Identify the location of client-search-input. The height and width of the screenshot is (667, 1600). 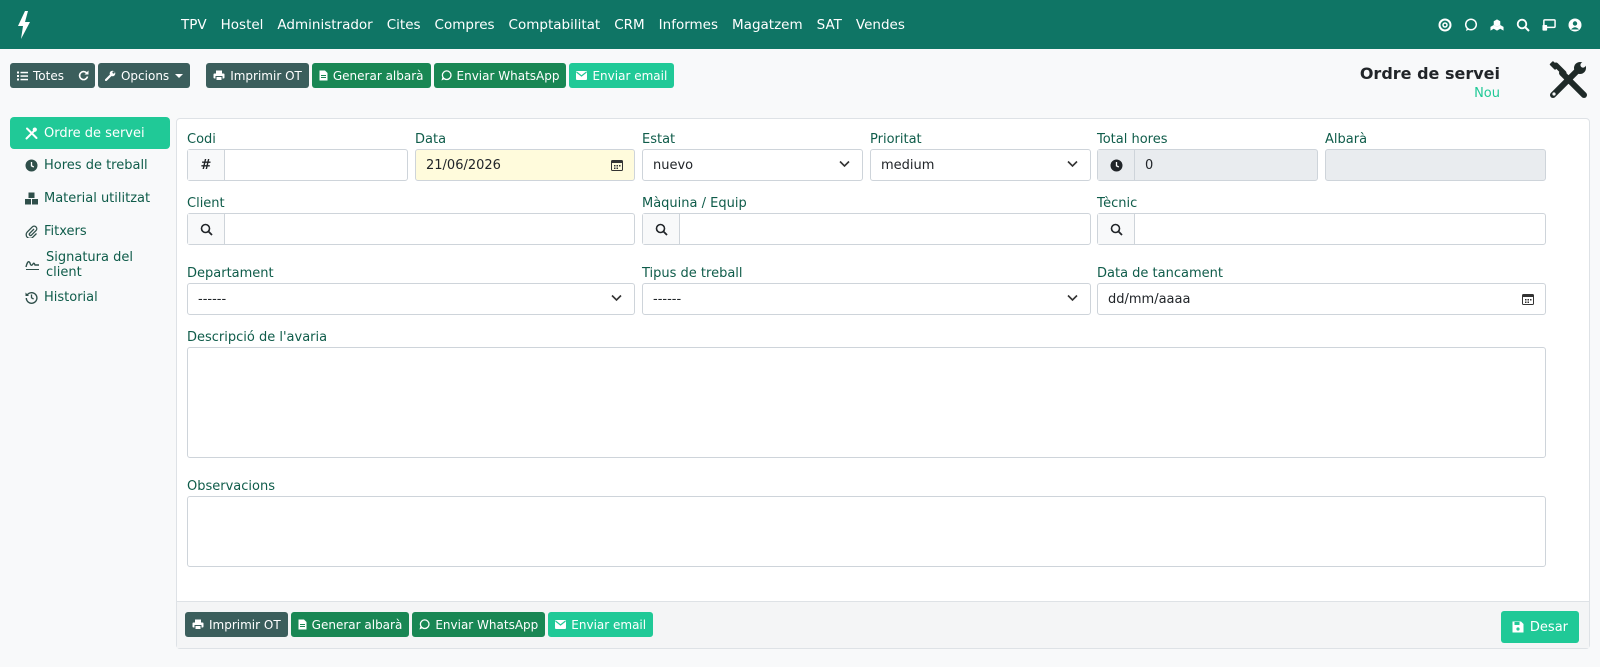
(411, 229).